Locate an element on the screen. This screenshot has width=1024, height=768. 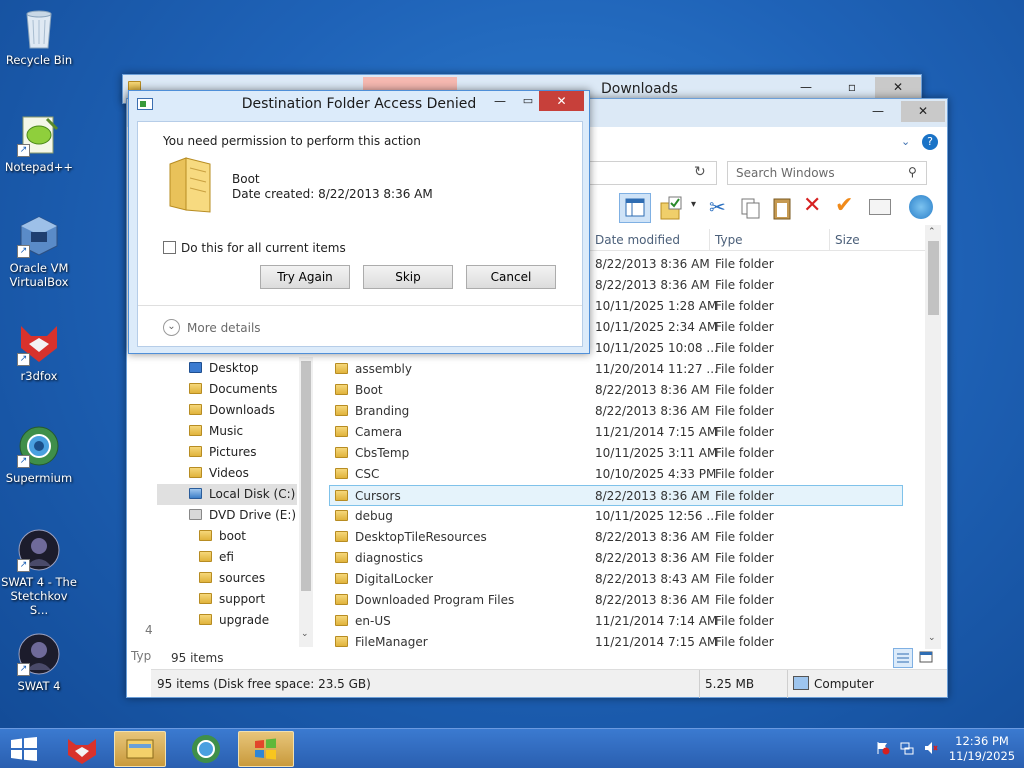
address-bar: ↻ is located at coordinates (653, 173).